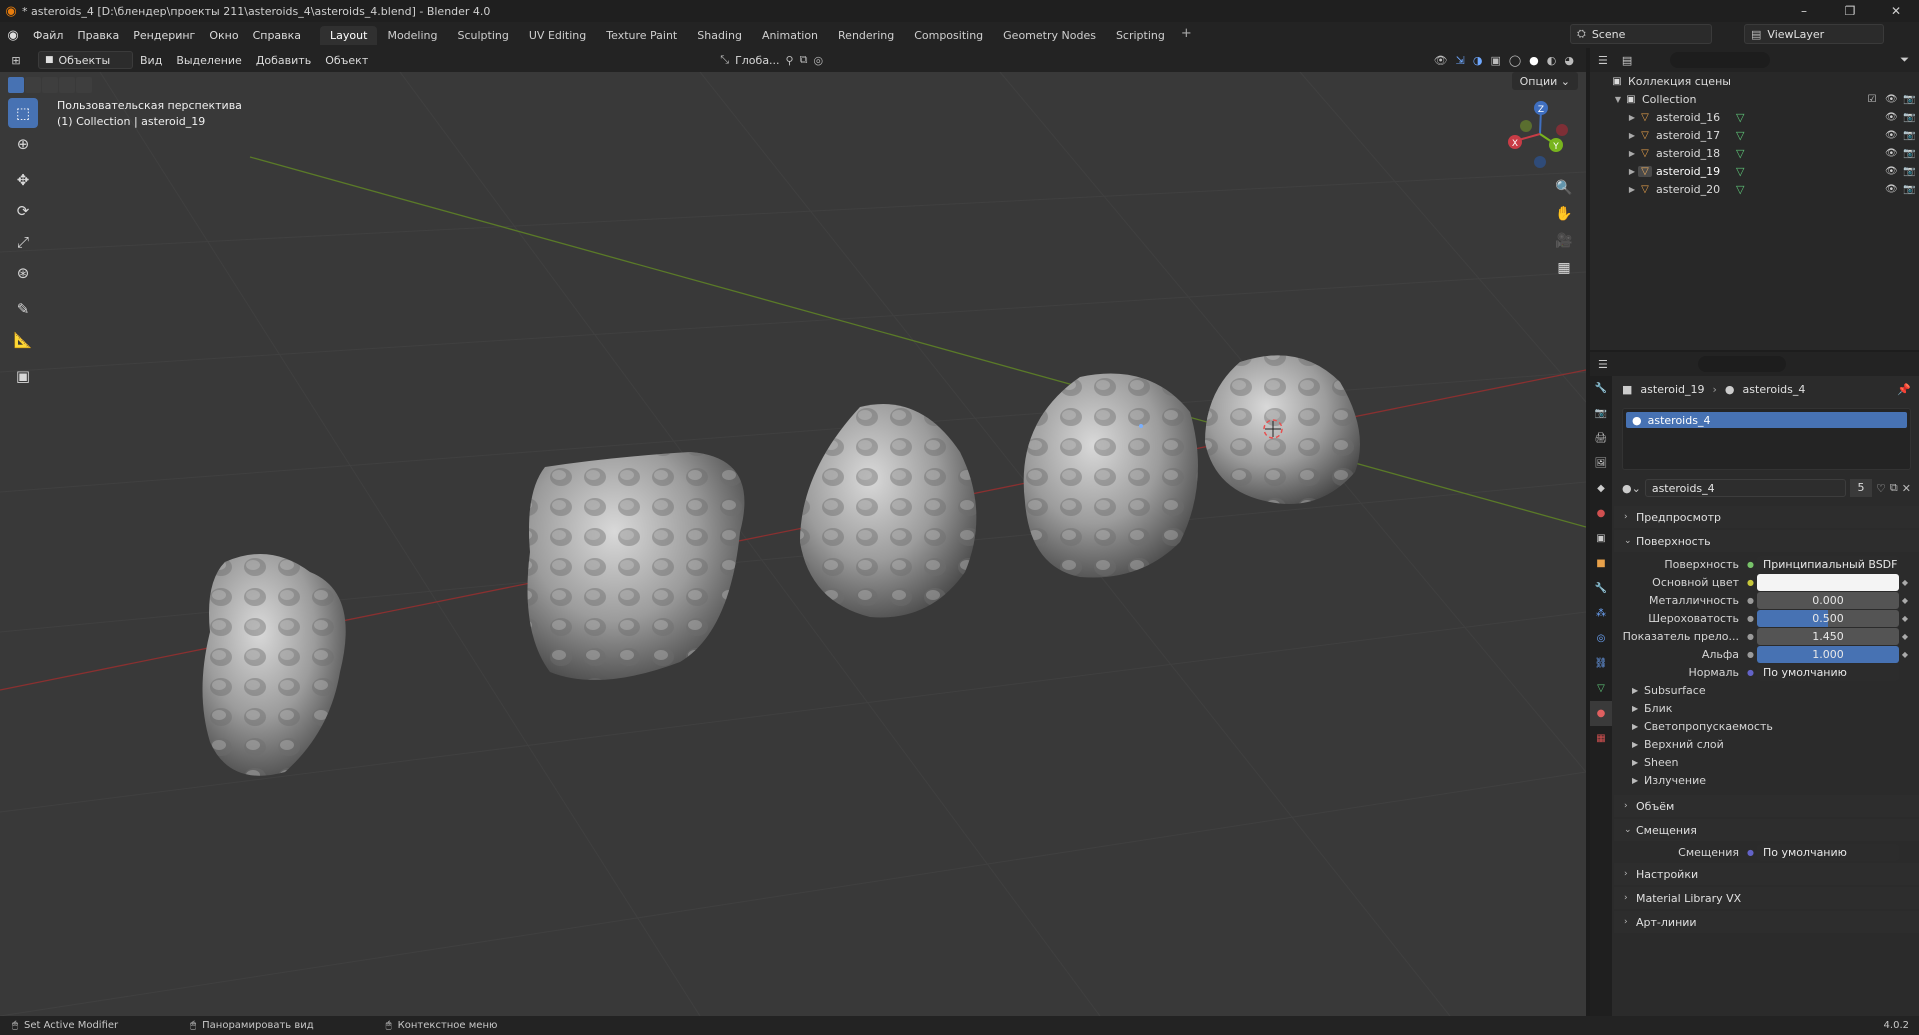 The height and width of the screenshot is (1035, 1919). Describe the element at coordinates (1495, 60) in the screenshot. I see `xray-icon: ▣` at that location.